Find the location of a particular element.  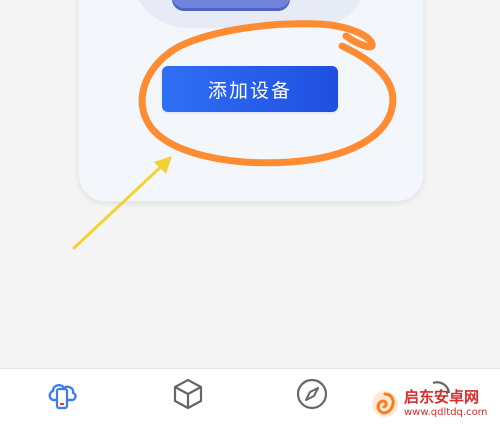

device-illustration is located at coordinates (231, 4).